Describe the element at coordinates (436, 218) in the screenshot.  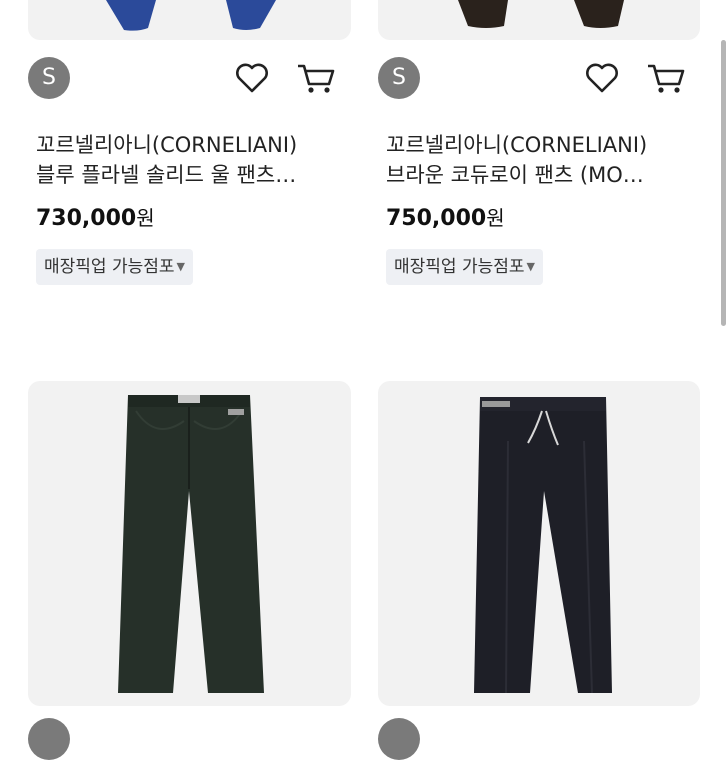
I see `price-value: 750,000` at that location.